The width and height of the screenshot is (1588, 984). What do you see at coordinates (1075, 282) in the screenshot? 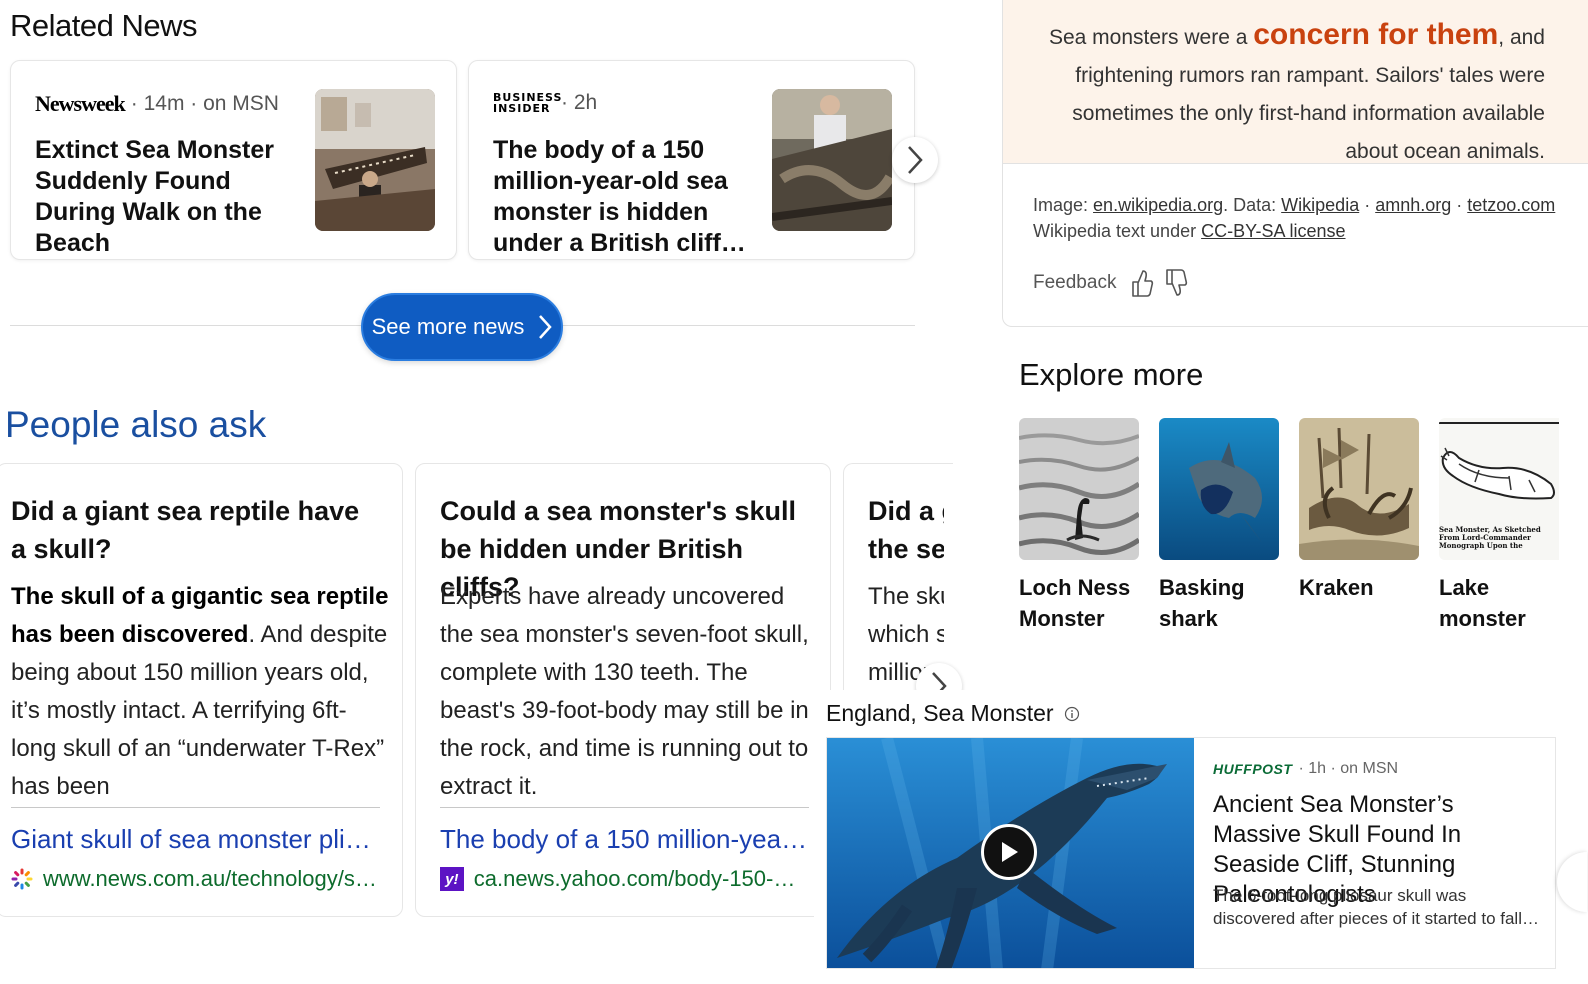
I see `feedback-label: Feedback` at bounding box center [1075, 282].